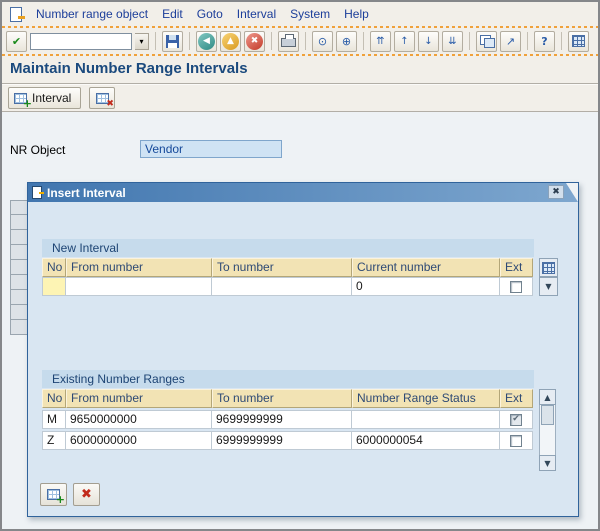  I want to click on last-page-button: ⇊, so click(452, 41).